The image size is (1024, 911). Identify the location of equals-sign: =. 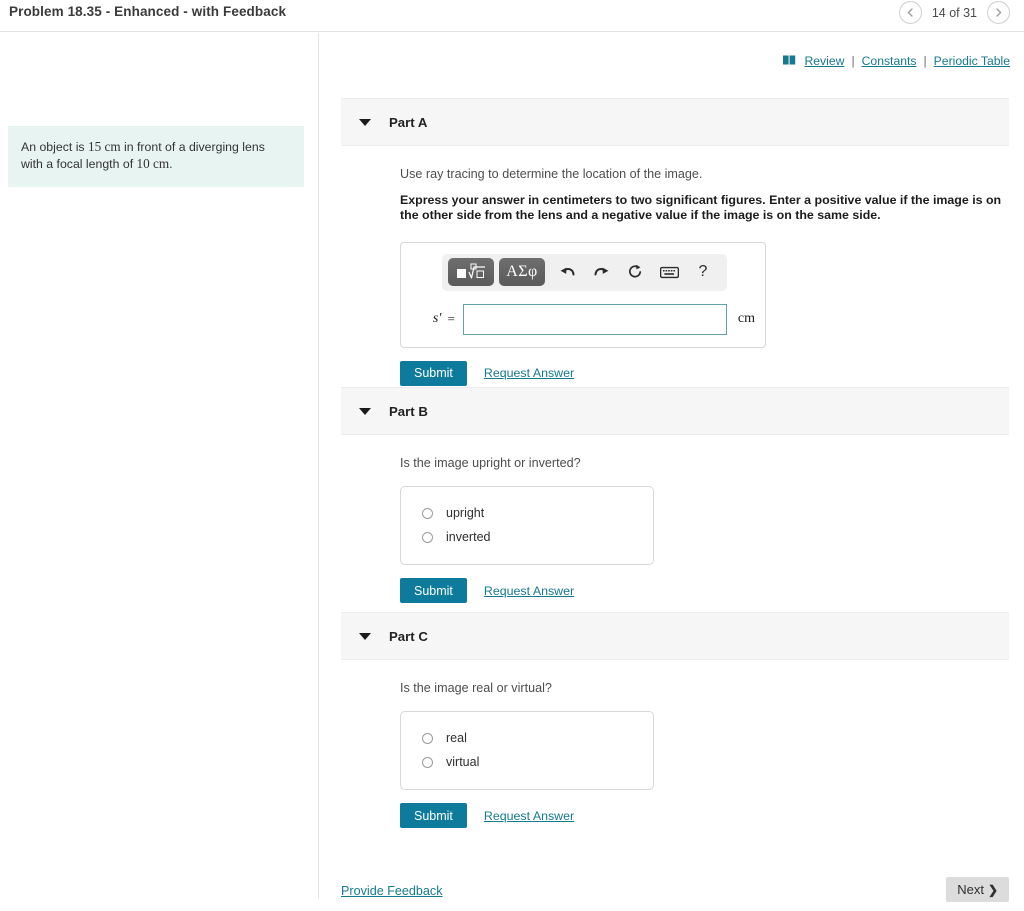
(451, 319).